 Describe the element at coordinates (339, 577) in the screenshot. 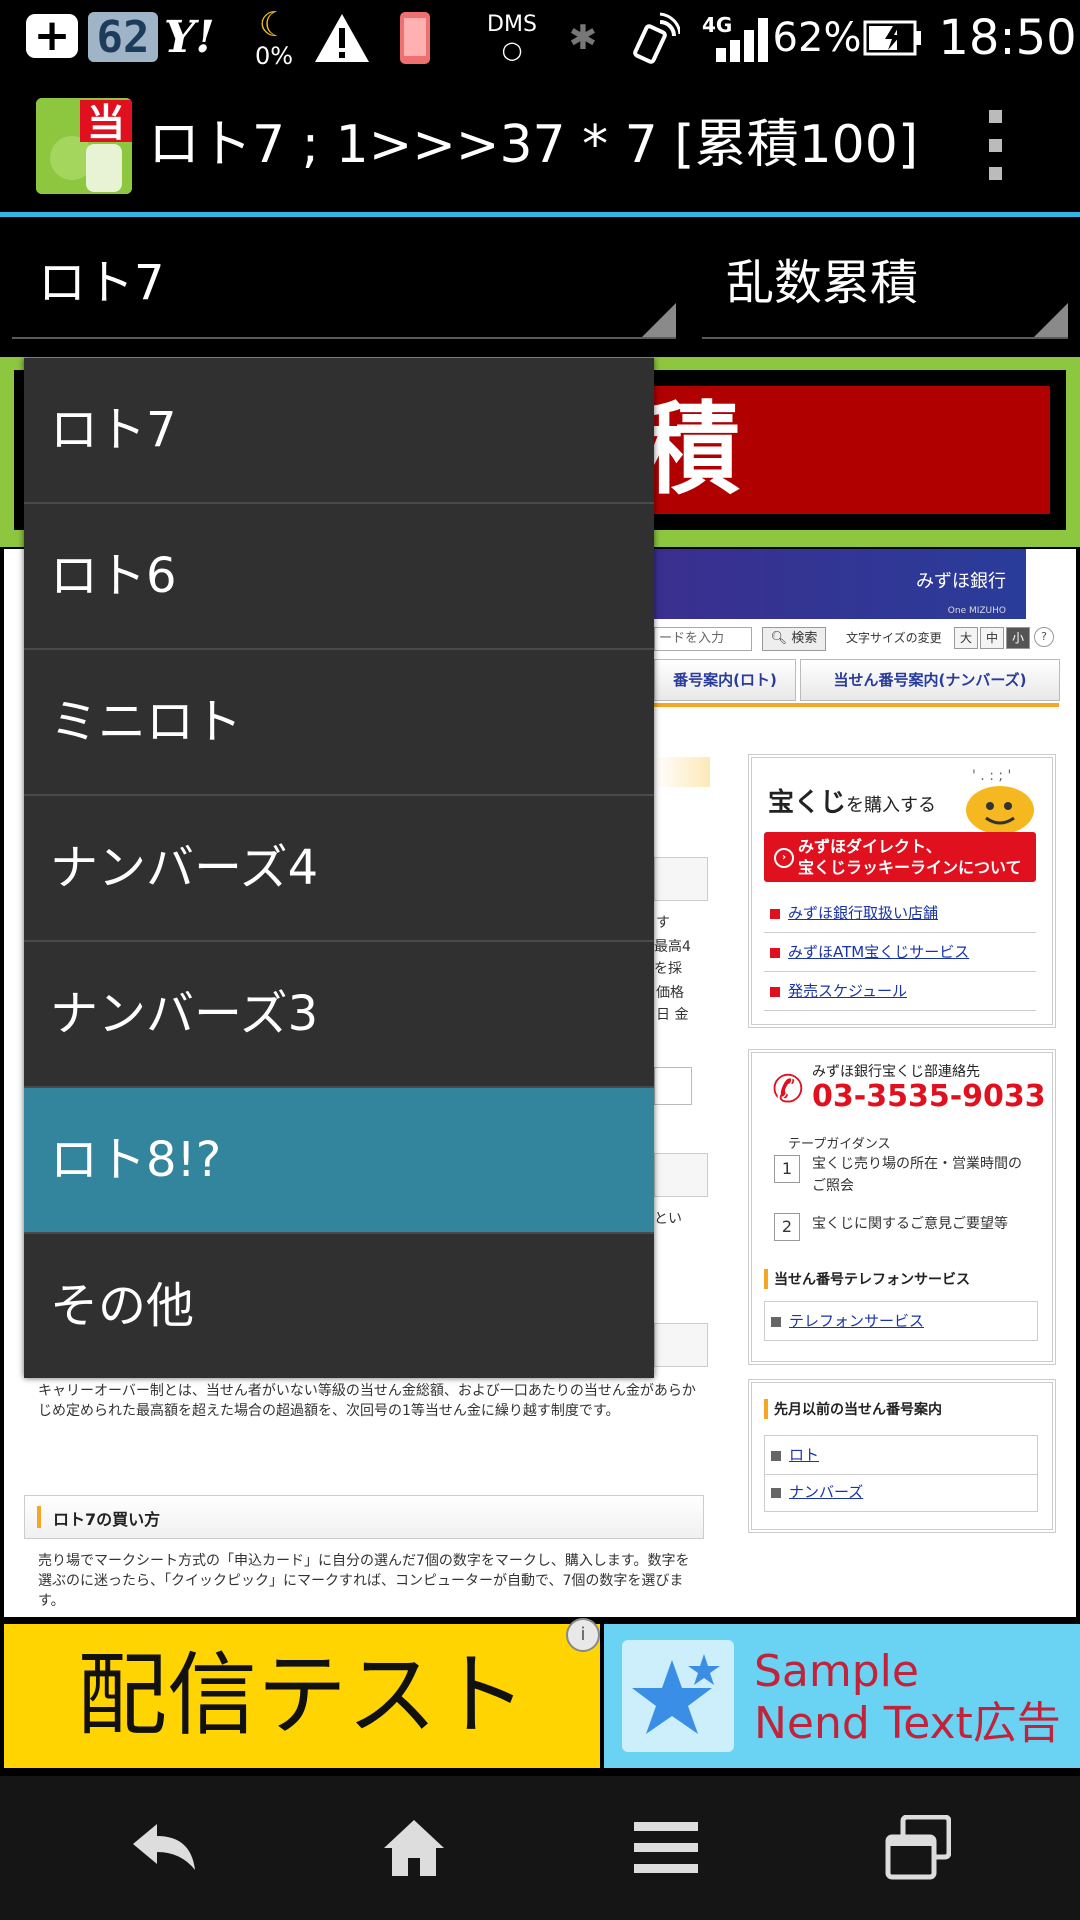

I see `dropdown-item-loto6: ロト6` at that location.